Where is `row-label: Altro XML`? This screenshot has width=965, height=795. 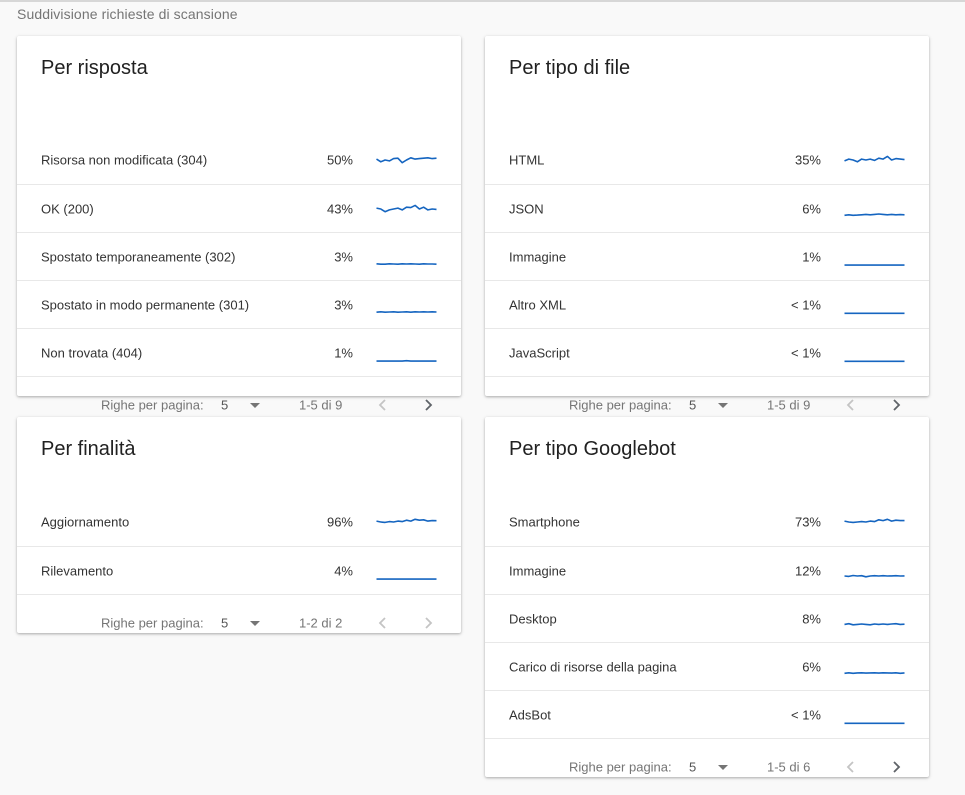 row-label: Altro XML is located at coordinates (537, 304).